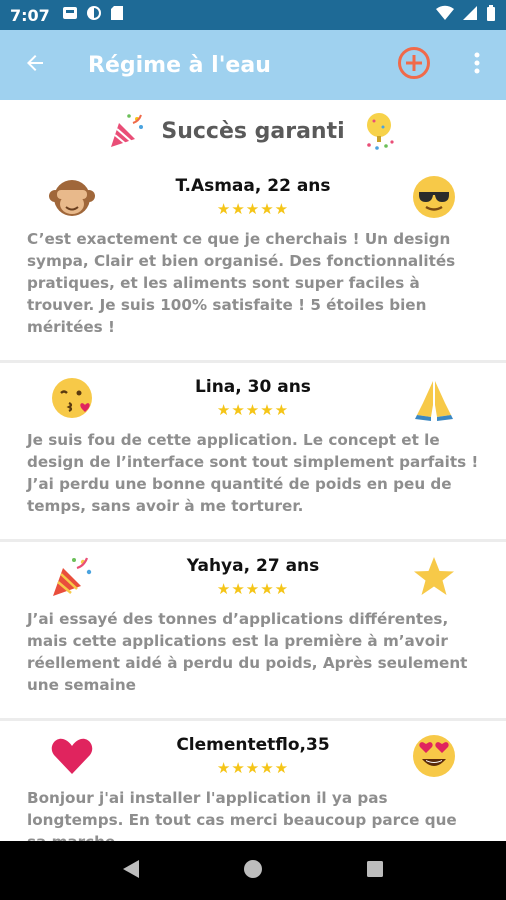 The width and height of the screenshot is (506, 900). I want to click on triangle-back-icon, so click(131, 871).